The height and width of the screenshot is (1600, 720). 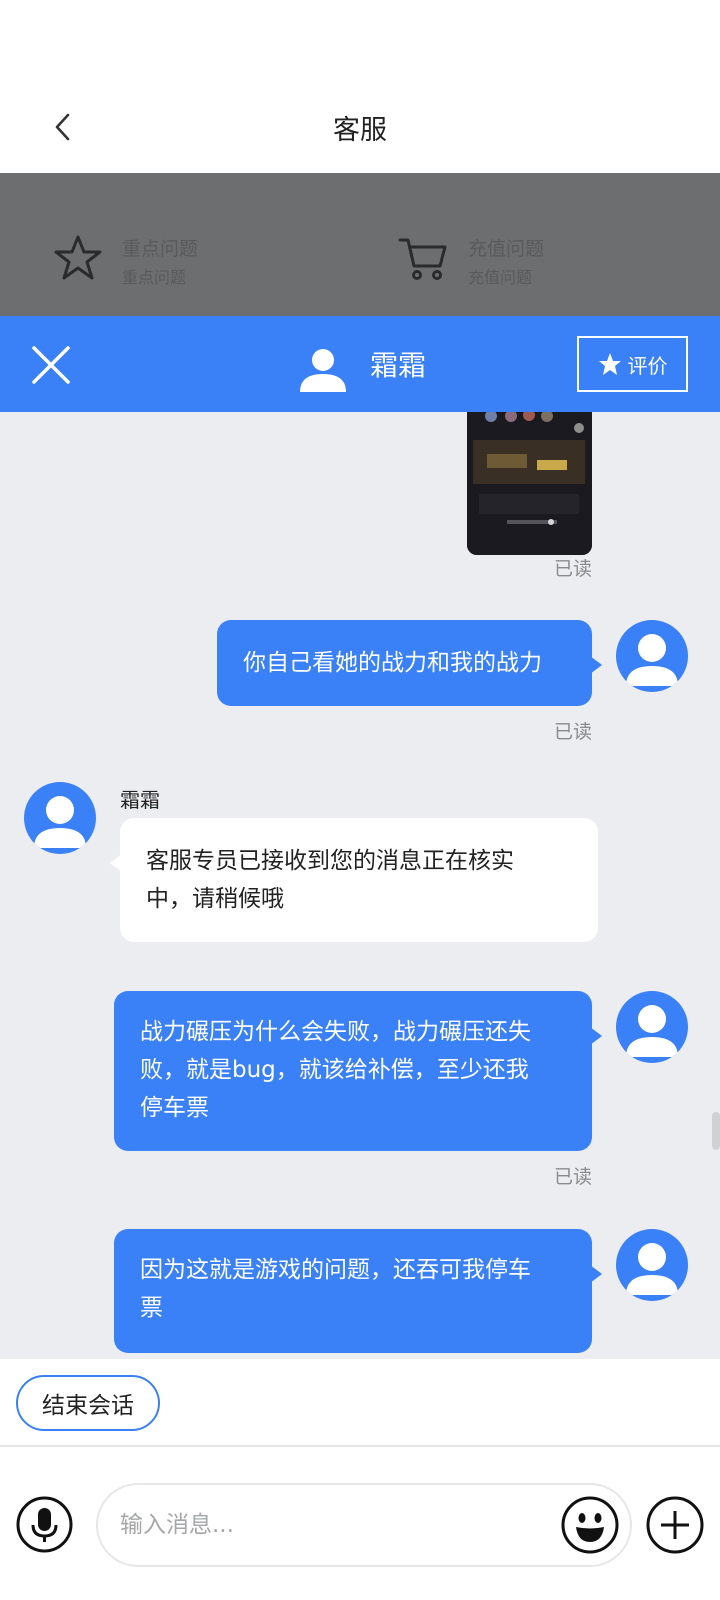 I want to click on faq-title: 重点问题, so click(x=160, y=249).